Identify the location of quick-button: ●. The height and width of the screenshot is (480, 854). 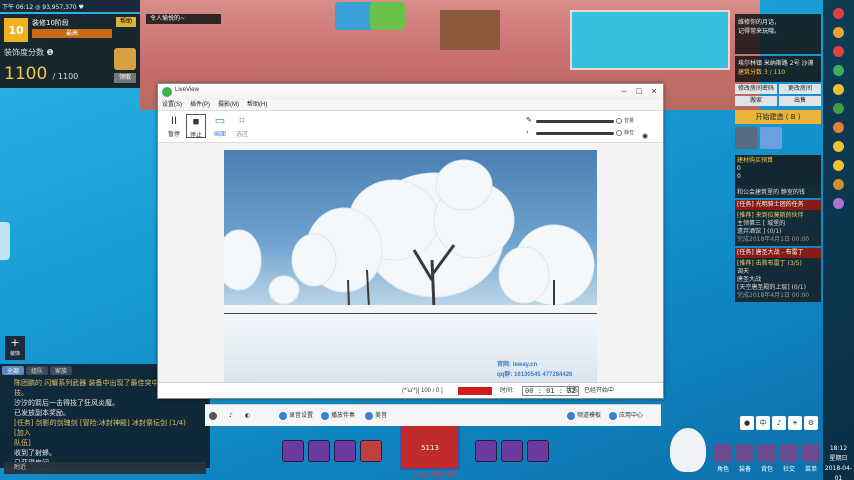
(747, 423).